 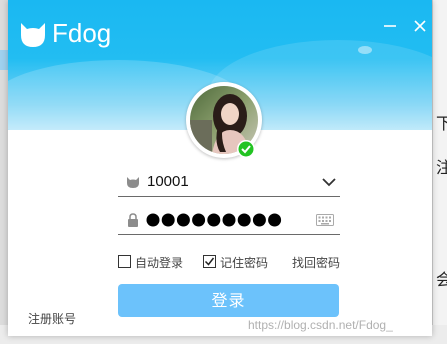 I want to click on background-text: 注, so click(x=441, y=167).